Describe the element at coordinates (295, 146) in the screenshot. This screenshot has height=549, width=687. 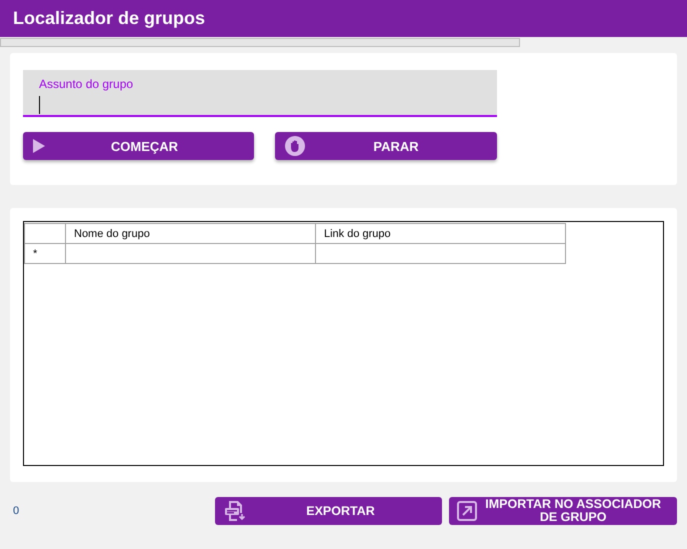
I see `hand-icon` at that location.